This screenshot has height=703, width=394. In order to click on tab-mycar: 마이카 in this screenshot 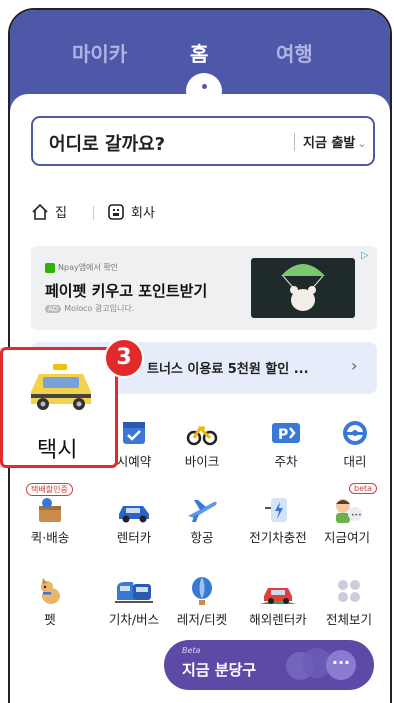, I will do `click(99, 52)`.